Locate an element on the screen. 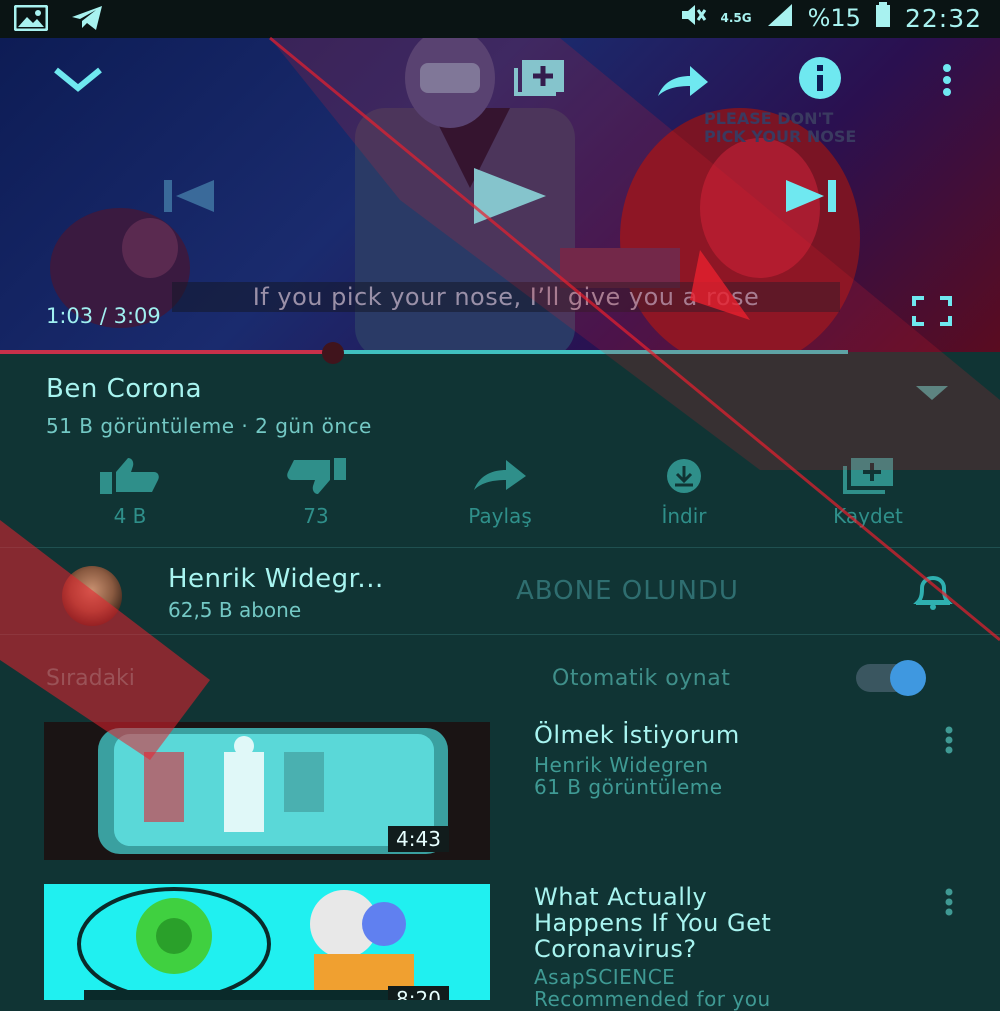 The image size is (1000, 1011). add-to-playlist-icon is located at coordinates (539, 80).